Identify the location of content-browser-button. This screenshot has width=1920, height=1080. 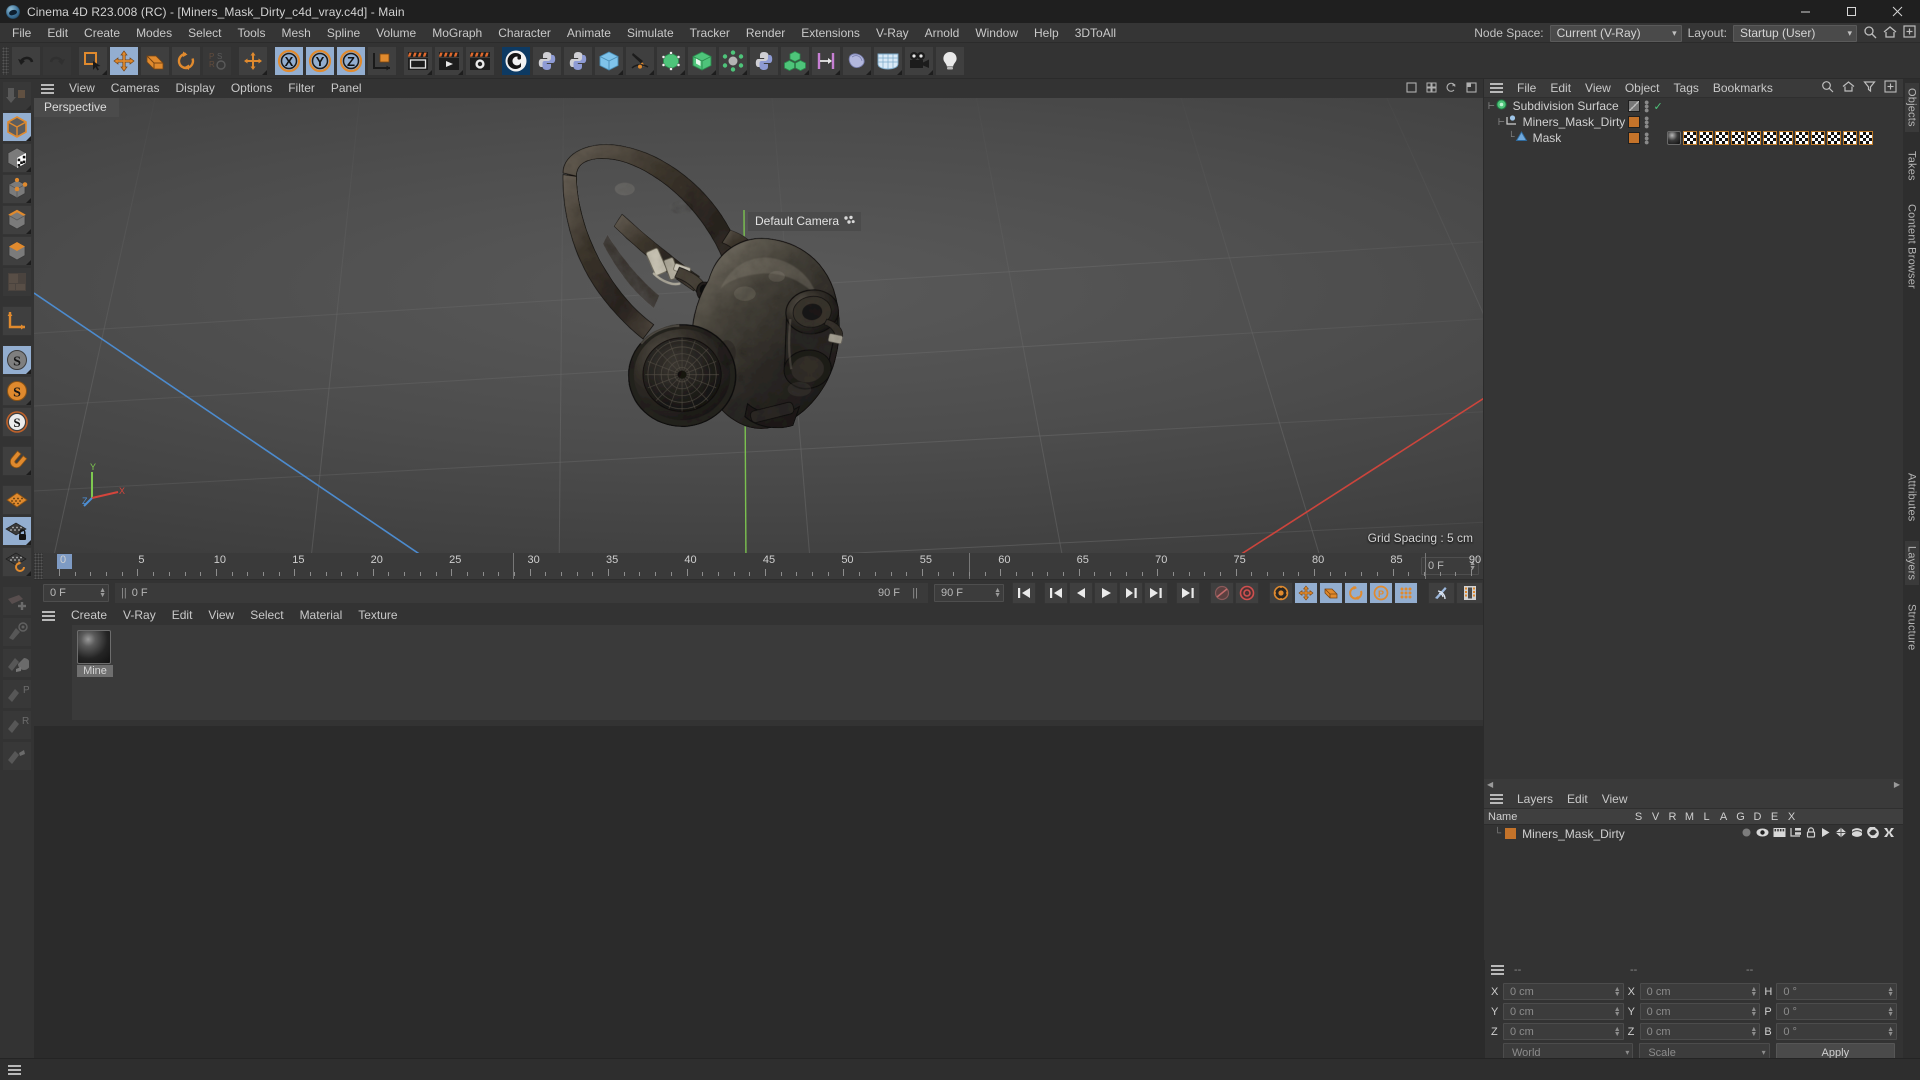
(516, 60).